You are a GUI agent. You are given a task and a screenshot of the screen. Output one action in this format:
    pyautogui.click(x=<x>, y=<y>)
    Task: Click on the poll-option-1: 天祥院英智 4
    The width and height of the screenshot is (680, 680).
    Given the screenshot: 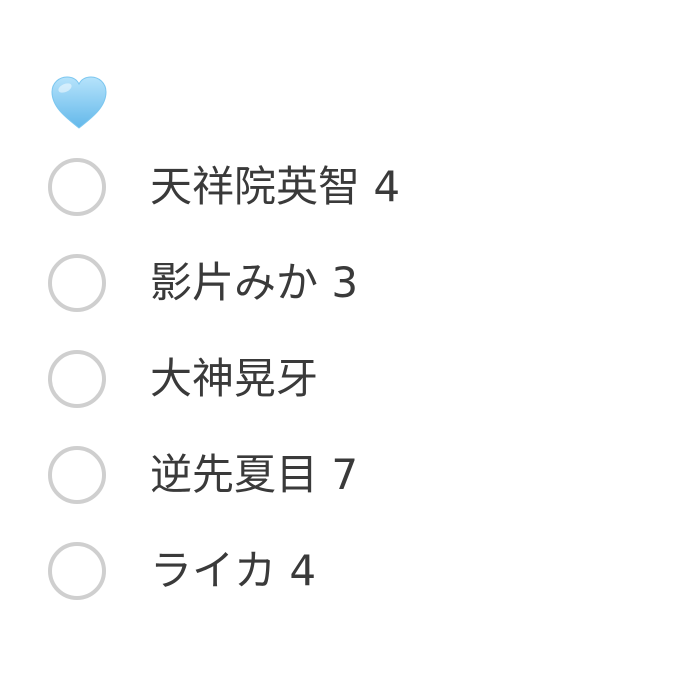 What is the action you would take?
    pyautogui.click(x=348, y=187)
    